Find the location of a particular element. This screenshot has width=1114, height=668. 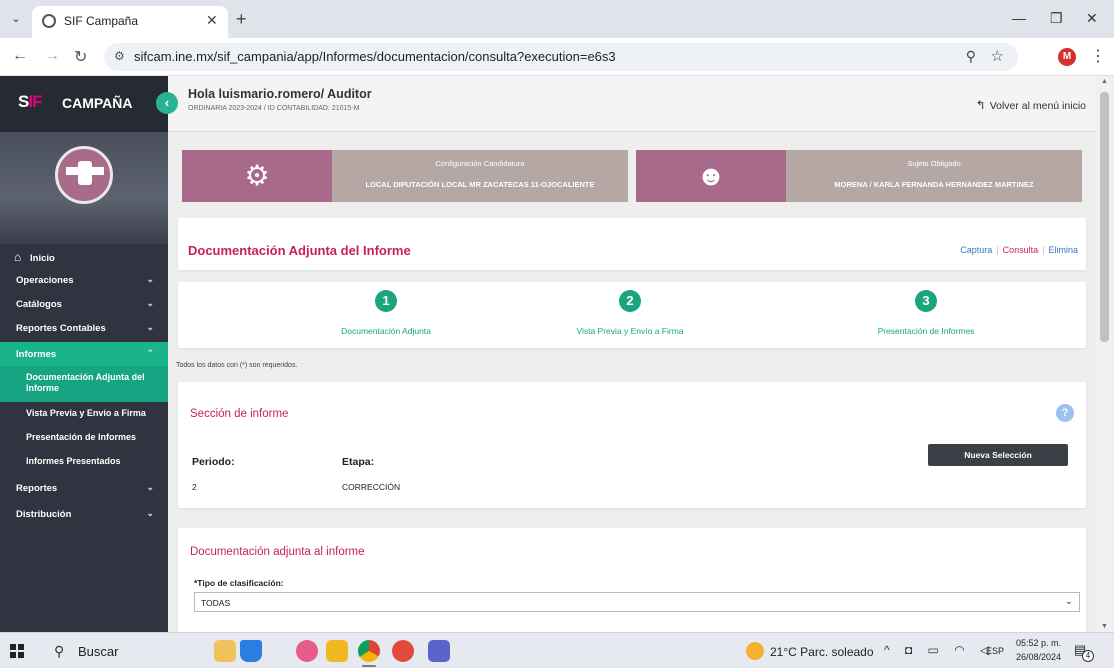

required-note: Todos los datos con (*) son requeridos. is located at coordinates (237, 365).